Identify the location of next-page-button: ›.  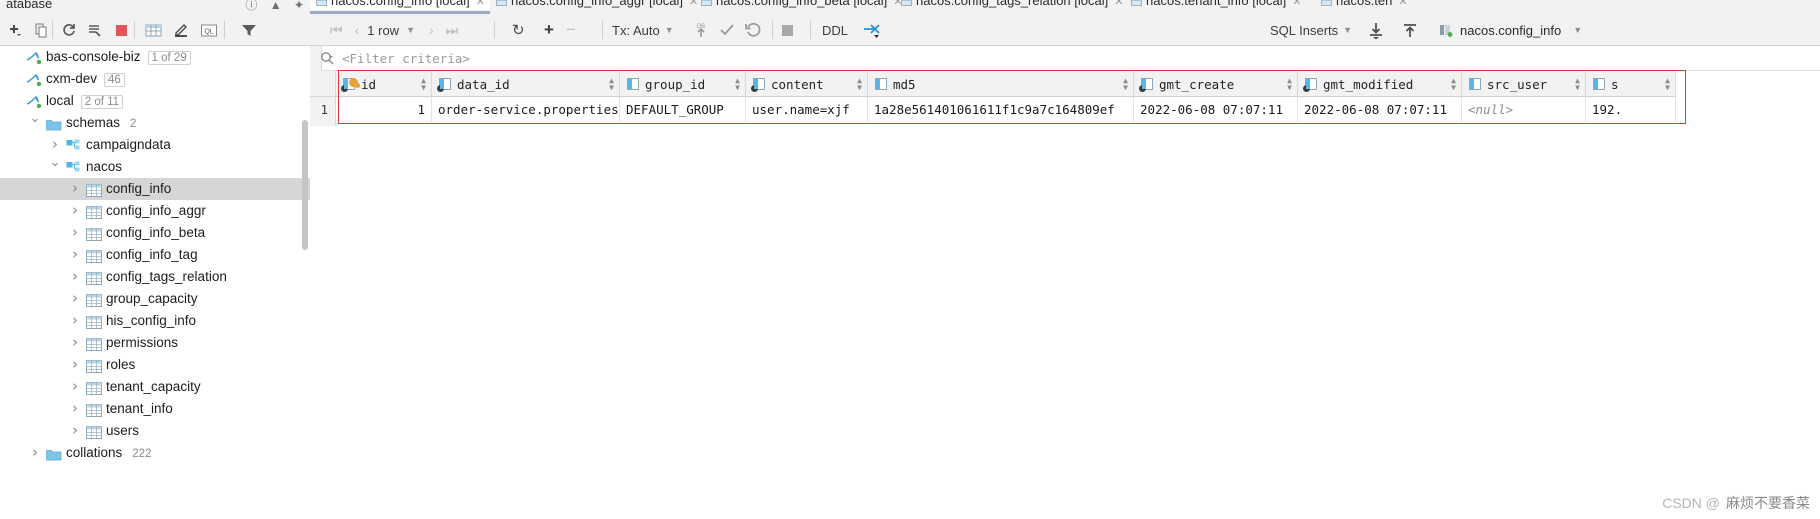
(431, 30).